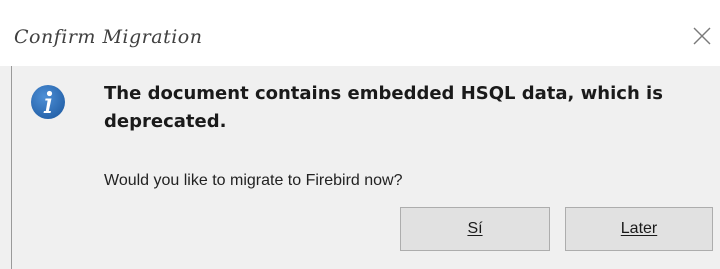 This screenshot has height=269, width=720. Describe the element at coordinates (11, 167) in the screenshot. I see `window-left-border` at that location.